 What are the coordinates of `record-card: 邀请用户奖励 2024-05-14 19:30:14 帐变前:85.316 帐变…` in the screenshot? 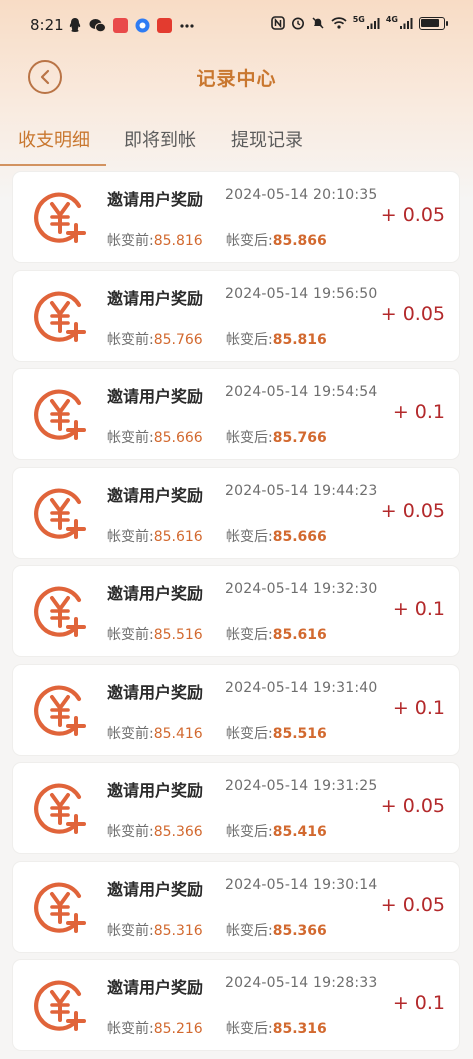 It's located at (236, 906).